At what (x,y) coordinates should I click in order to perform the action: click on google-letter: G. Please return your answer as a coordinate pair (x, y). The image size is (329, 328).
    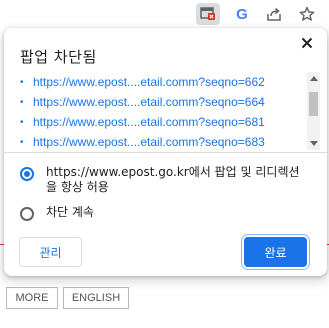
    Looking at the image, I should click on (242, 14).